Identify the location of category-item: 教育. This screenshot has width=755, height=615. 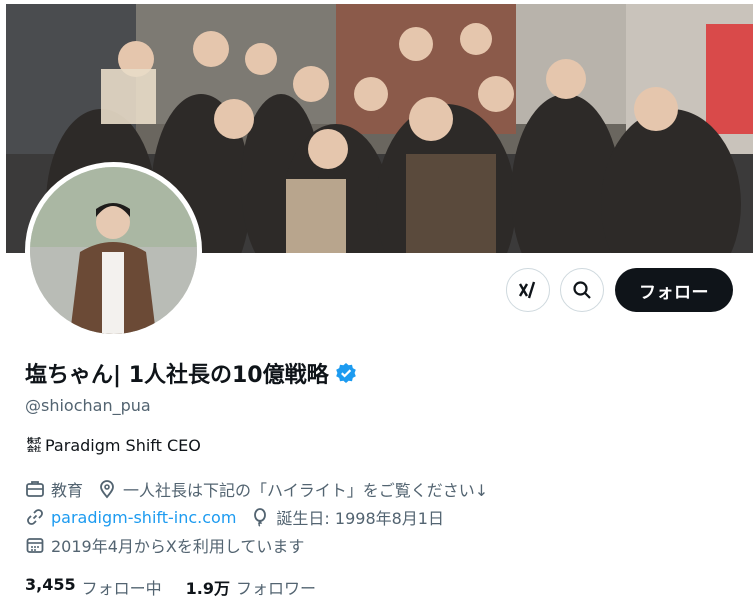
(54, 489).